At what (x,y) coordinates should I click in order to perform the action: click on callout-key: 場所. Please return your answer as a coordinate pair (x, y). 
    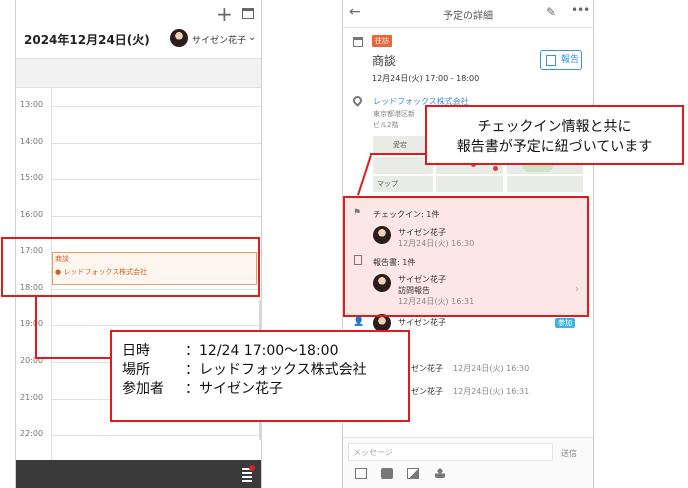
    Looking at the image, I should click on (136, 370).